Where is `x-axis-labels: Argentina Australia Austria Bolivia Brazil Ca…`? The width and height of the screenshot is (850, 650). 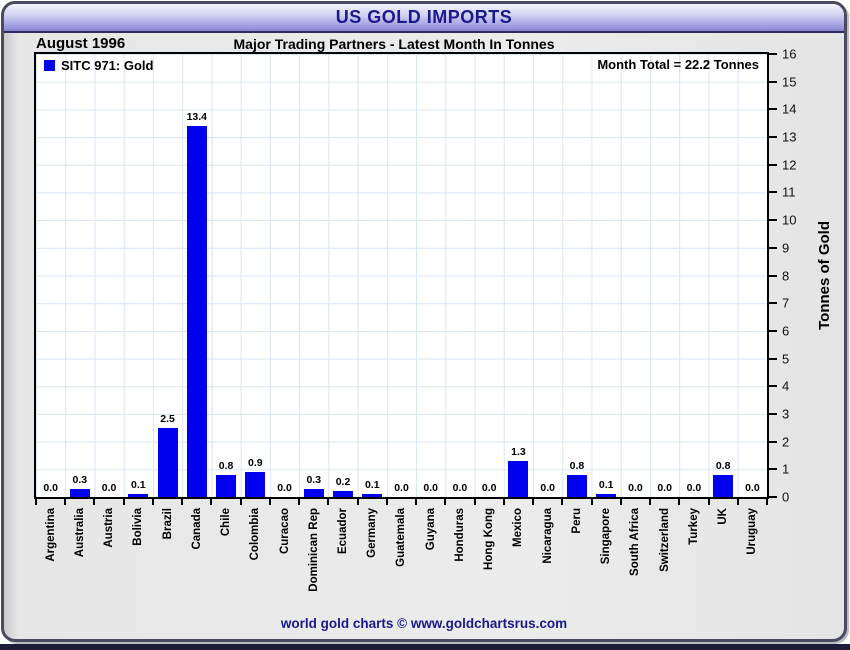
x-axis-labels: Argentina Australia Austria Bolivia Brazil Ca… is located at coordinates (401, 564).